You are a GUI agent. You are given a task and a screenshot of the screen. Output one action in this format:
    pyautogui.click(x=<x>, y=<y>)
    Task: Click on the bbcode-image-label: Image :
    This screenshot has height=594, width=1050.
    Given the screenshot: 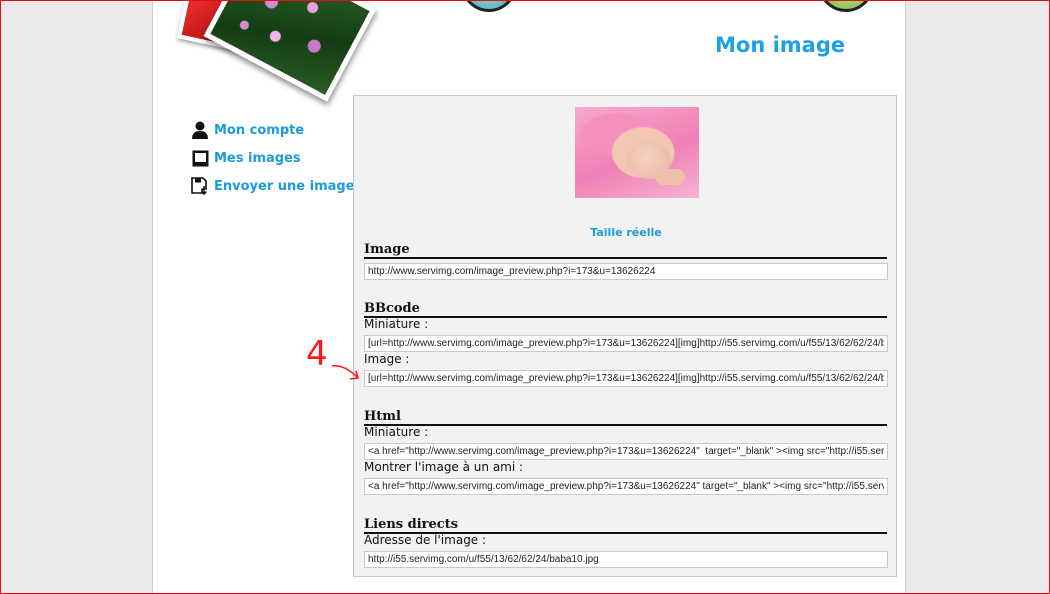 What is the action you would take?
    pyautogui.click(x=387, y=359)
    